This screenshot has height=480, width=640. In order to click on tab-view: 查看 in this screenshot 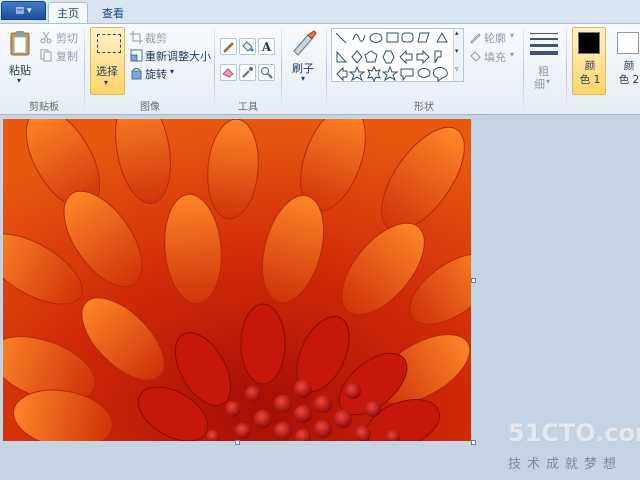, I will do `click(113, 12)`.